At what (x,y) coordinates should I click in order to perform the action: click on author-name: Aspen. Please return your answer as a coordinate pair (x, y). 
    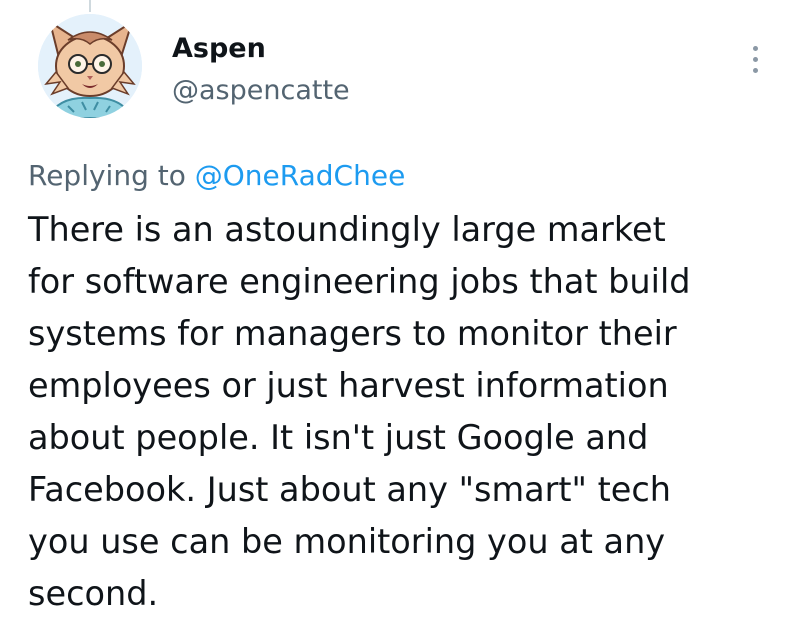
    Looking at the image, I should click on (219, 49).